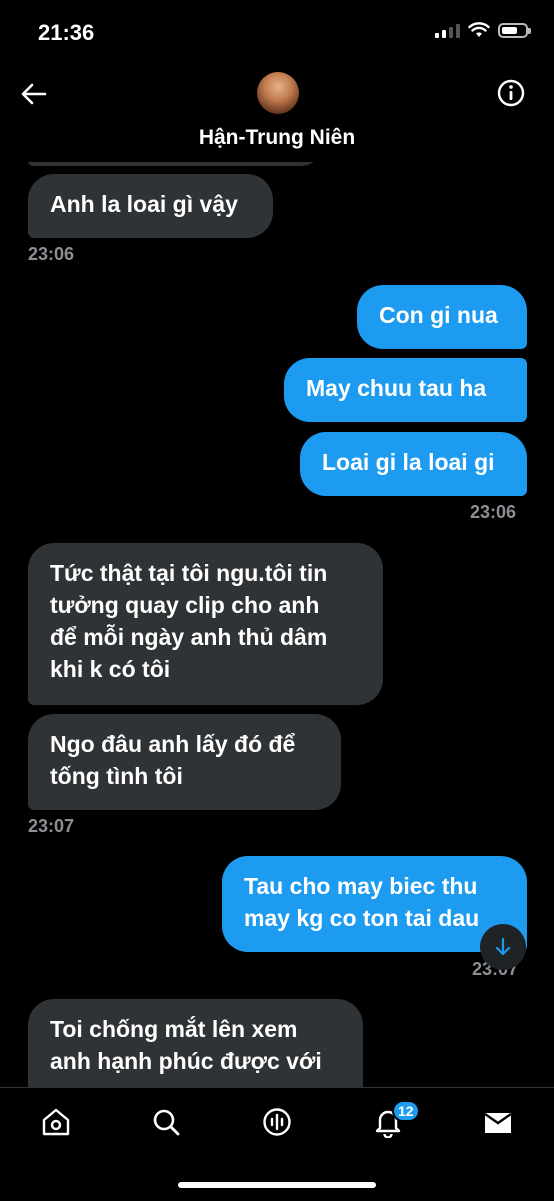  Describe the element at coordinates (408, 462) in the screenshot. I see `message-text: Loai gi la loai gi` at that location.